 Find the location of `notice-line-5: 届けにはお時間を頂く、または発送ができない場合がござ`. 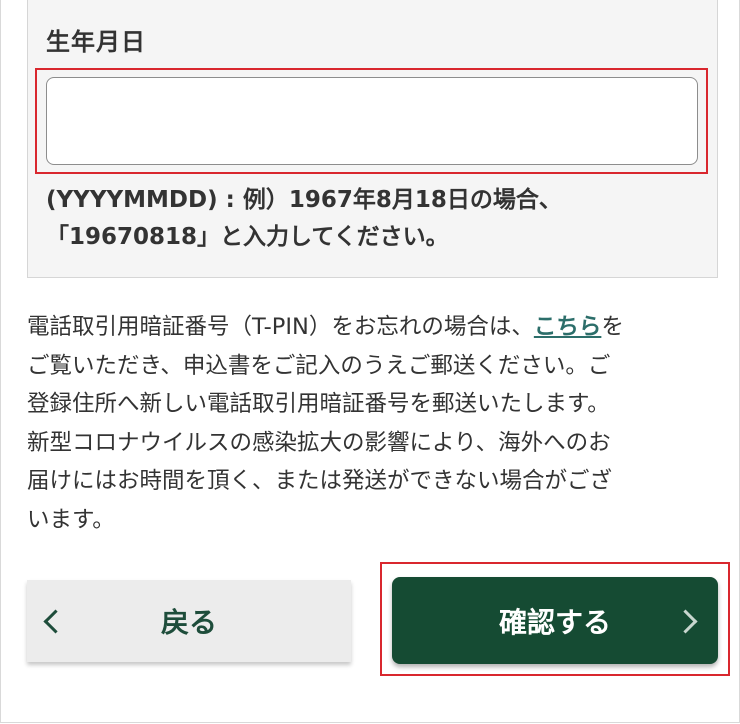

notice-line-5: 届けにはお時間を頂く、または発送ができない場合がござ is located at coordinates (320, 481).